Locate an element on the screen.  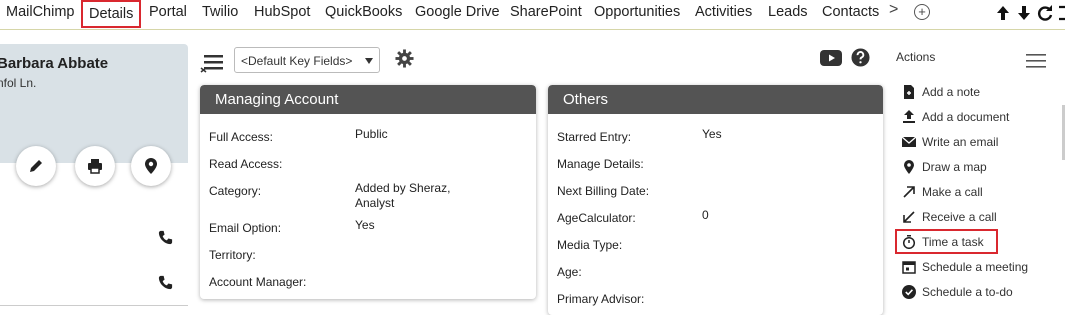
action-label: Receive a call is located at coordinates (959, 217).